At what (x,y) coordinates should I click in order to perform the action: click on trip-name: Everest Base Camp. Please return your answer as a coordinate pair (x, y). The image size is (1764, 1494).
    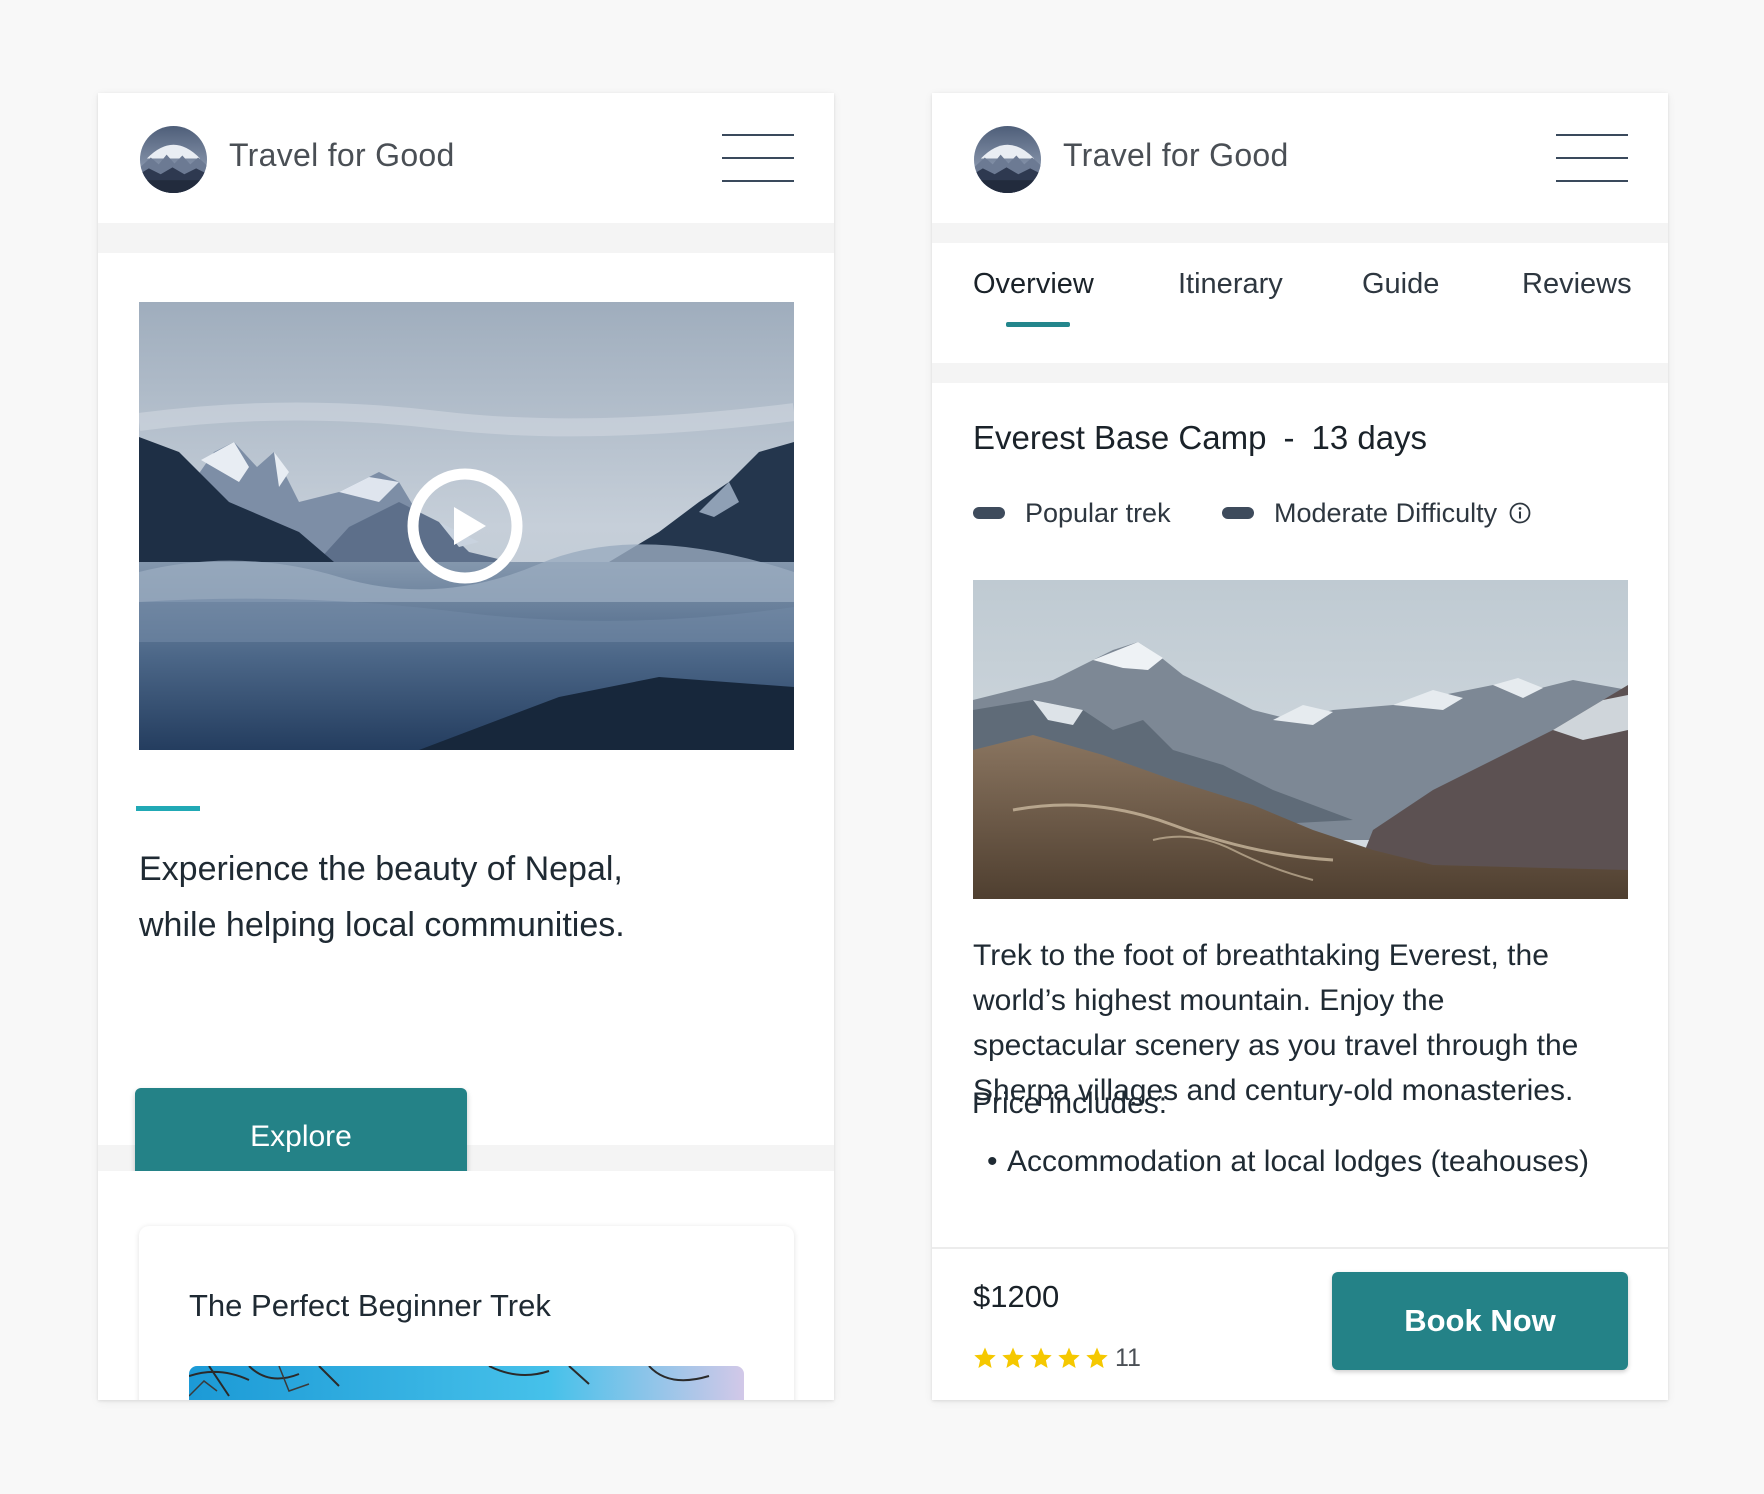
    Looking at the image, I should click on (1120, 437).